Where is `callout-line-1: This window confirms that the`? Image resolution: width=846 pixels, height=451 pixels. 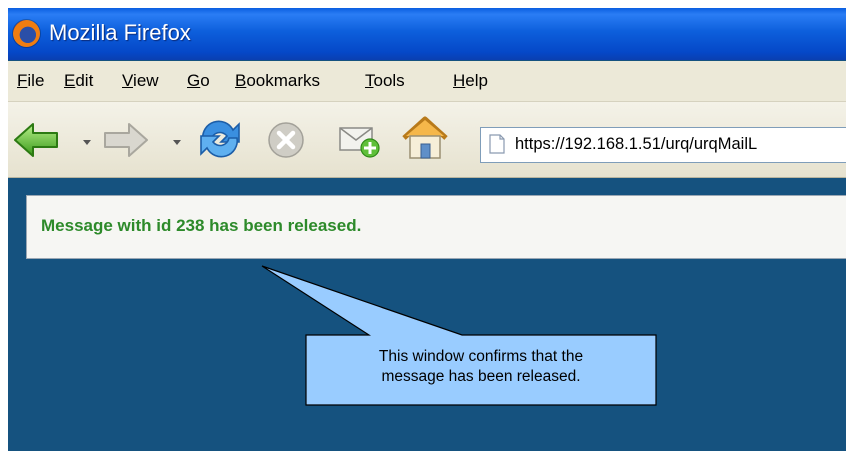
callout-line-1: This window confirms that the is located at coordinates (481, 356).